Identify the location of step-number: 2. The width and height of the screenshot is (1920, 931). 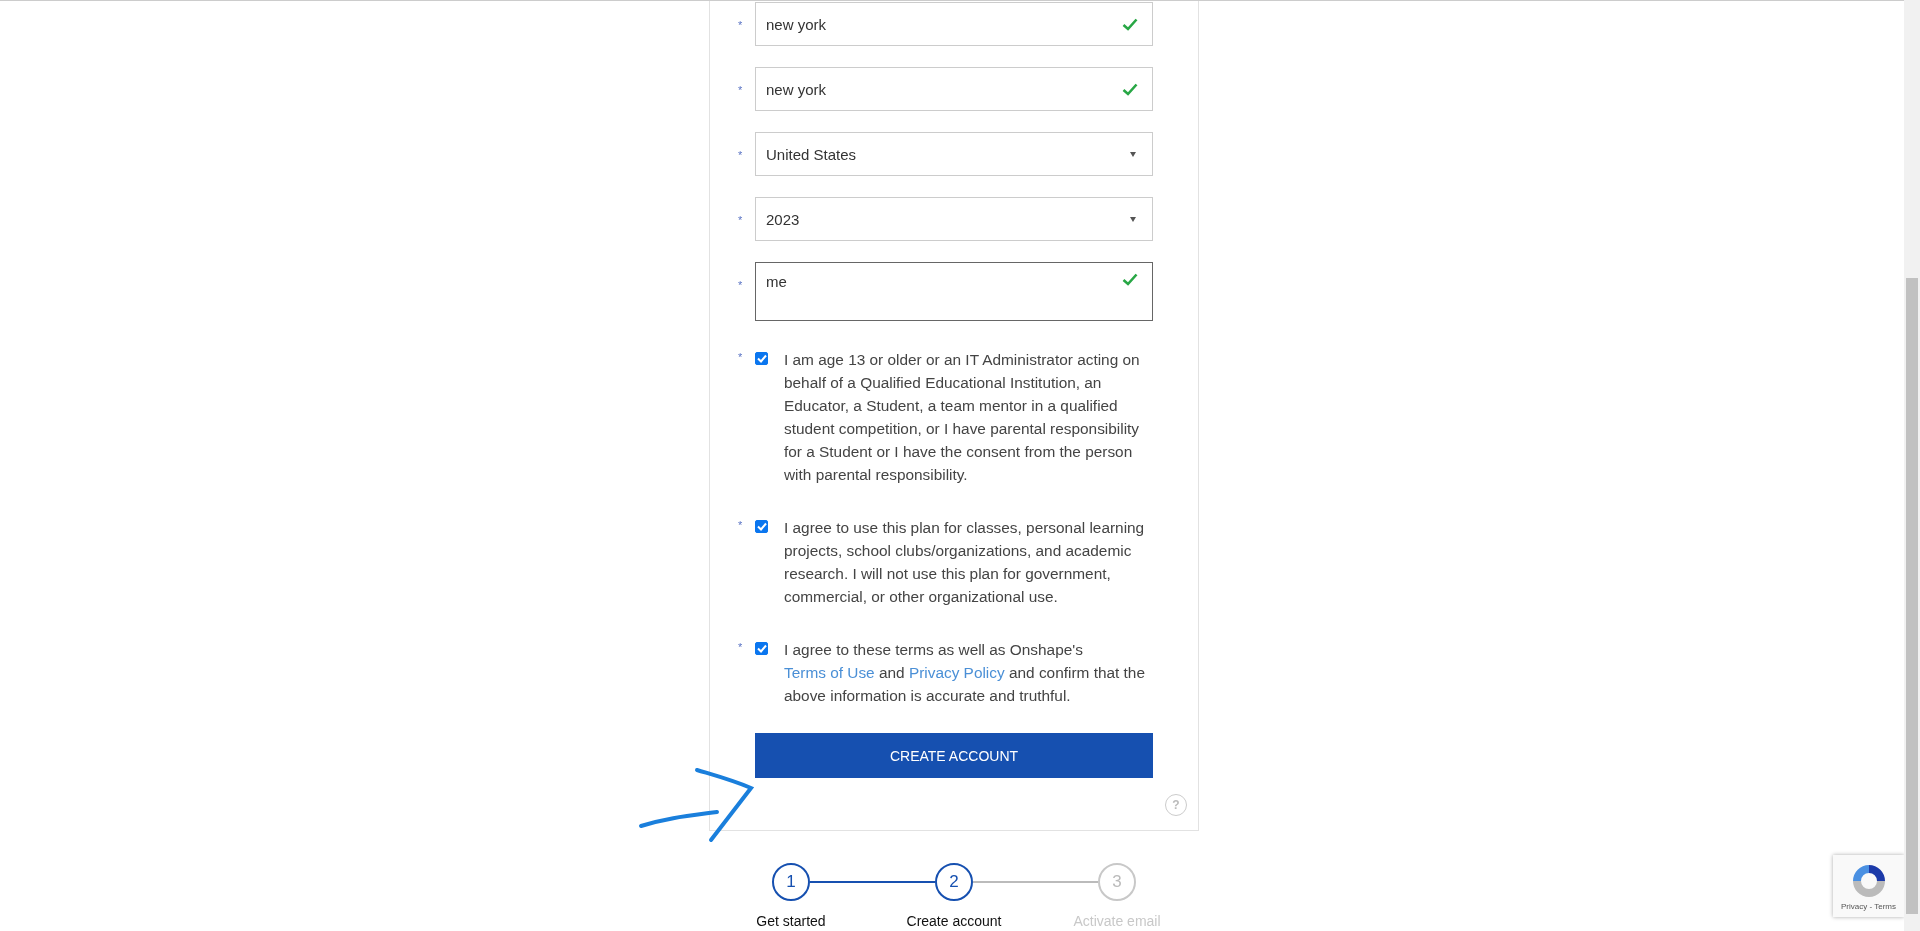
(954, 882).